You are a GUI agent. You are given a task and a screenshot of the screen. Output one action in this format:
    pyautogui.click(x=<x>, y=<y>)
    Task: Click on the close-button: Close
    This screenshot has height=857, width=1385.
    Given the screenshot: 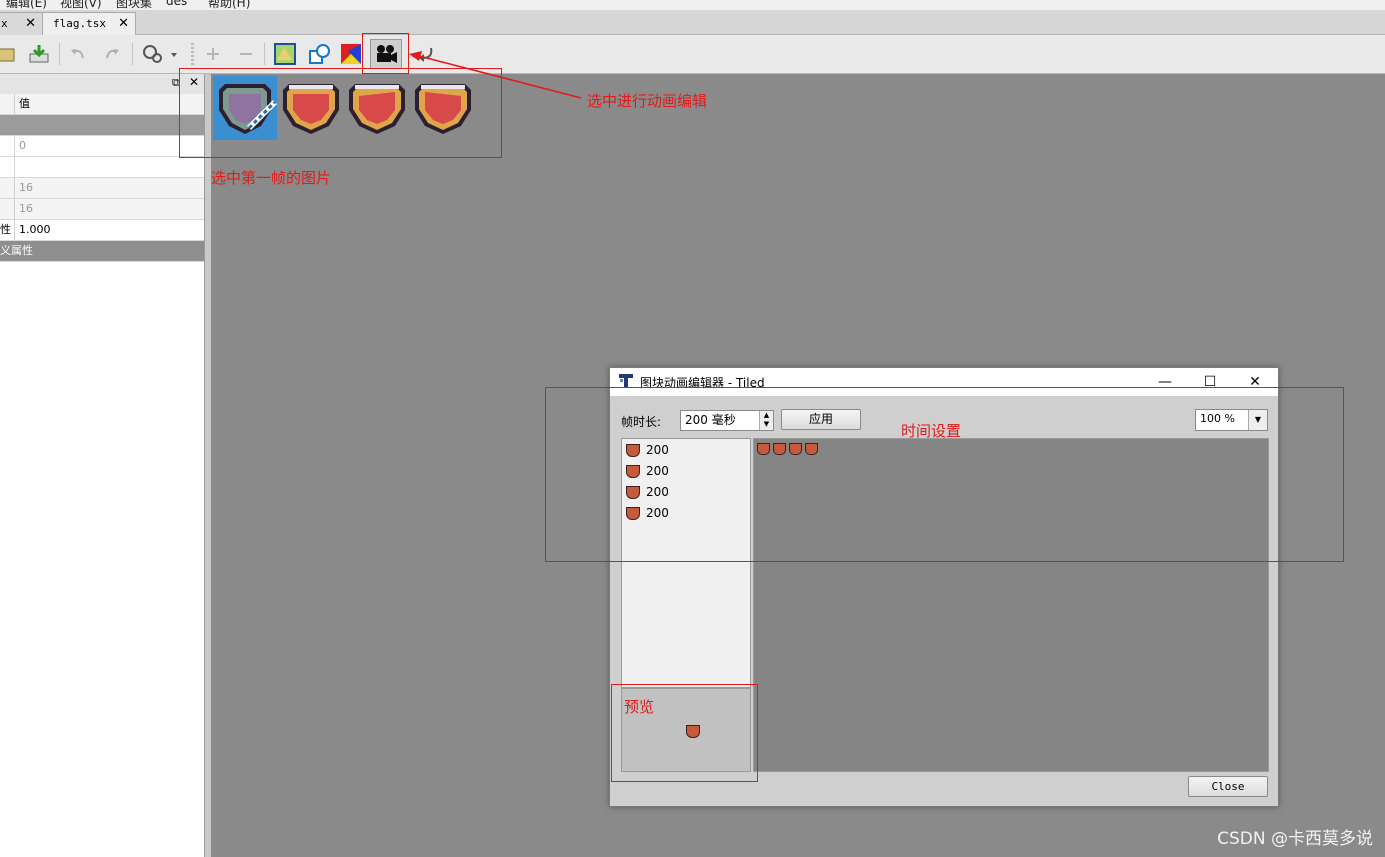 What is the action you would take?
    pyautogui.click(x=1228, y=786)
    